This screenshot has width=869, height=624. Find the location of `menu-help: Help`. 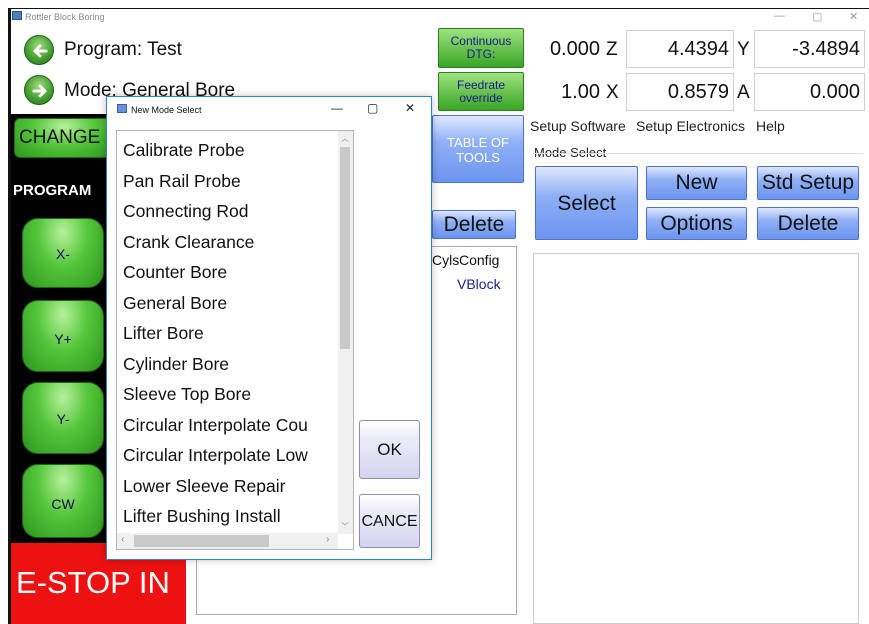

menu-help: Help is located at coordinates (770, 126).